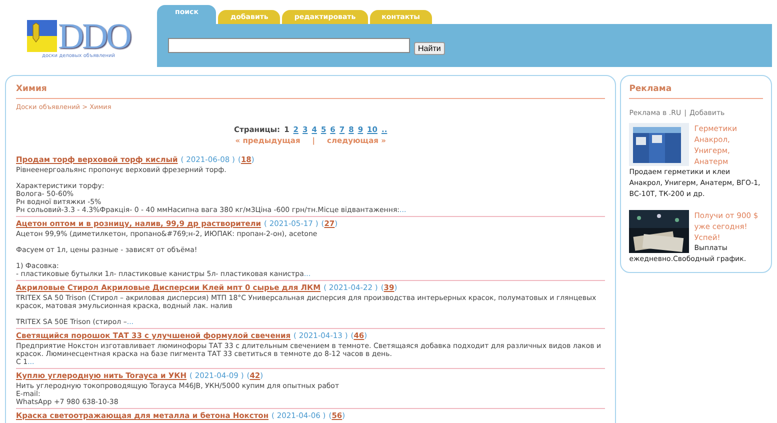  What do you see at coordinates (94, 36) in the screenshot?
I see `logo-text: DDO` at bounding box center [94, 36].